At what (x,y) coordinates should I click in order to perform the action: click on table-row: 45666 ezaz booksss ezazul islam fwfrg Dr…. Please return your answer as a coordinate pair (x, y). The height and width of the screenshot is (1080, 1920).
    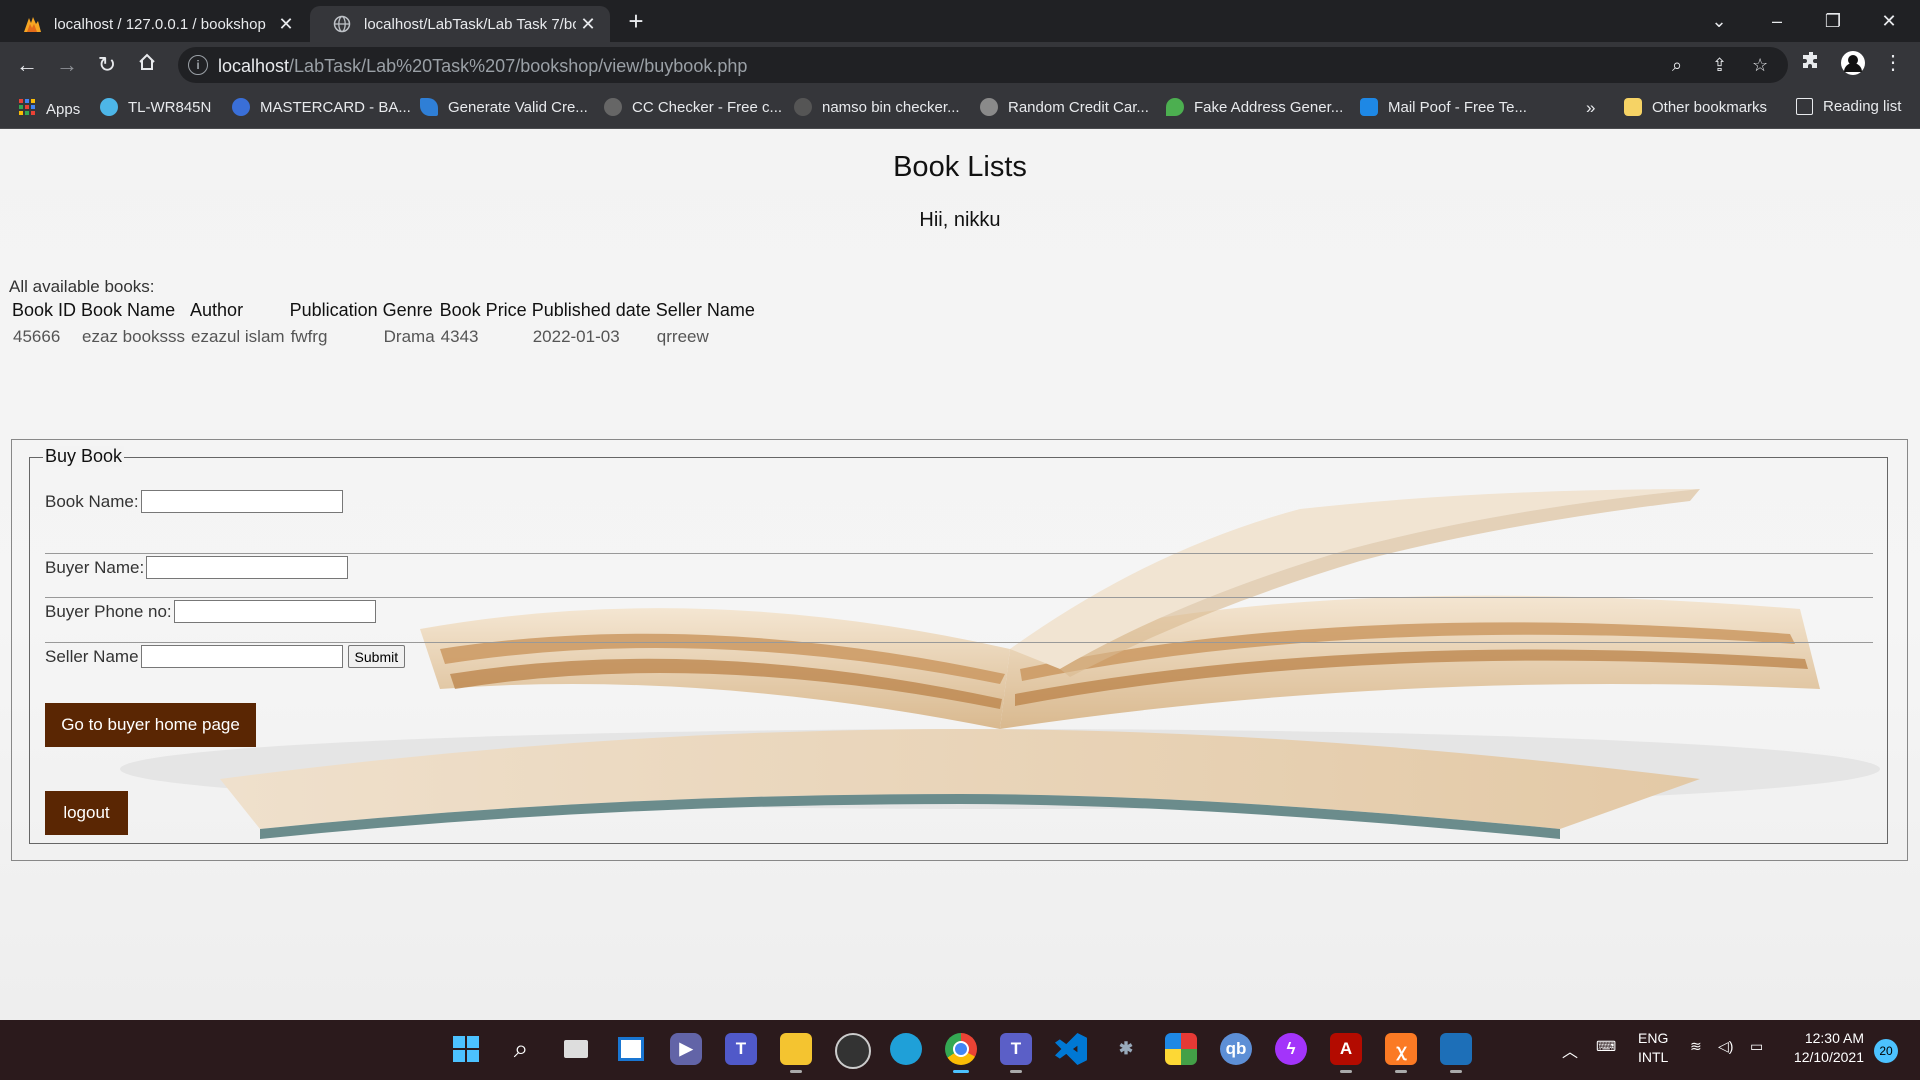
    Looking at the image, I should click on (384, 337).